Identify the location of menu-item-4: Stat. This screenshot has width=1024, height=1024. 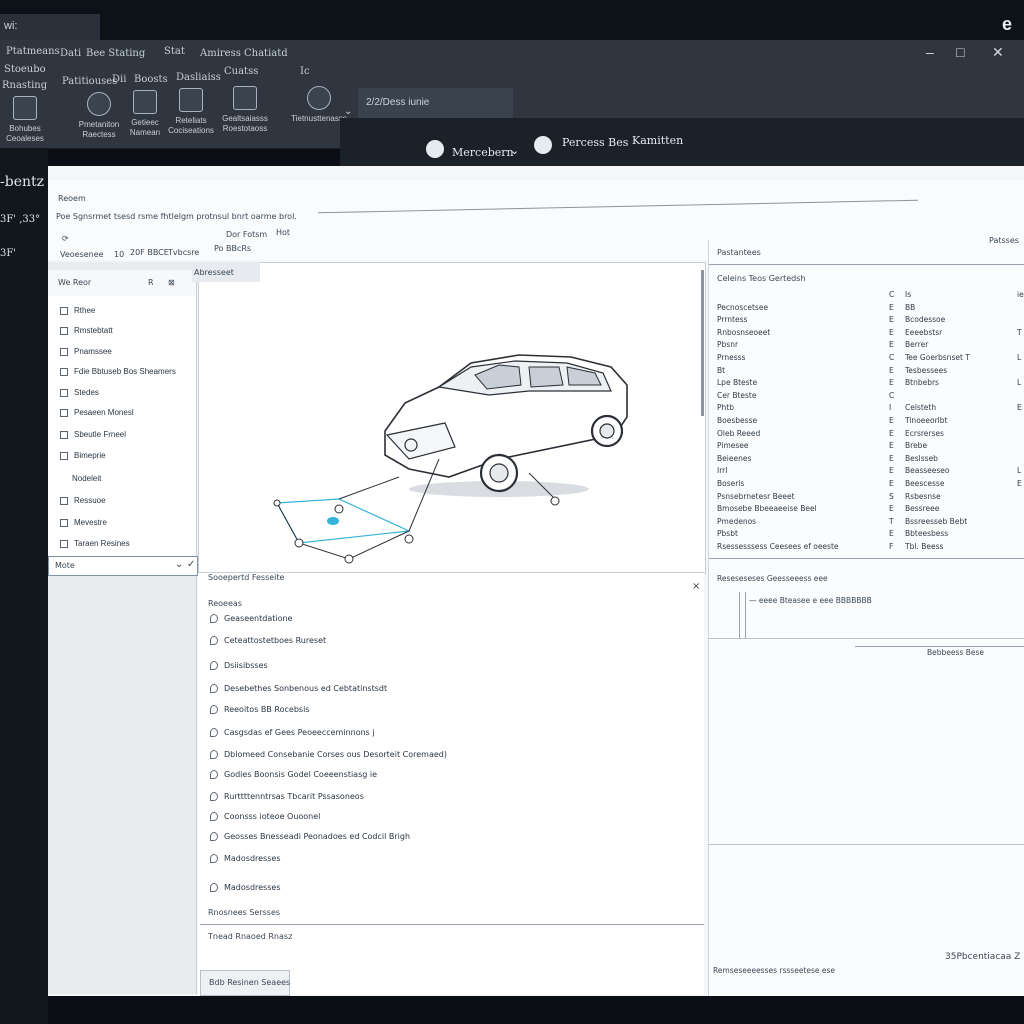
(174, 51).